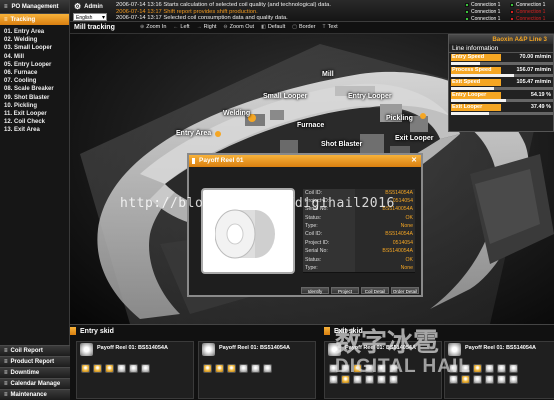 The width and height of the screenshot is (554, 400). I want to click on tool-right-button: → Right, so click(207, 27).